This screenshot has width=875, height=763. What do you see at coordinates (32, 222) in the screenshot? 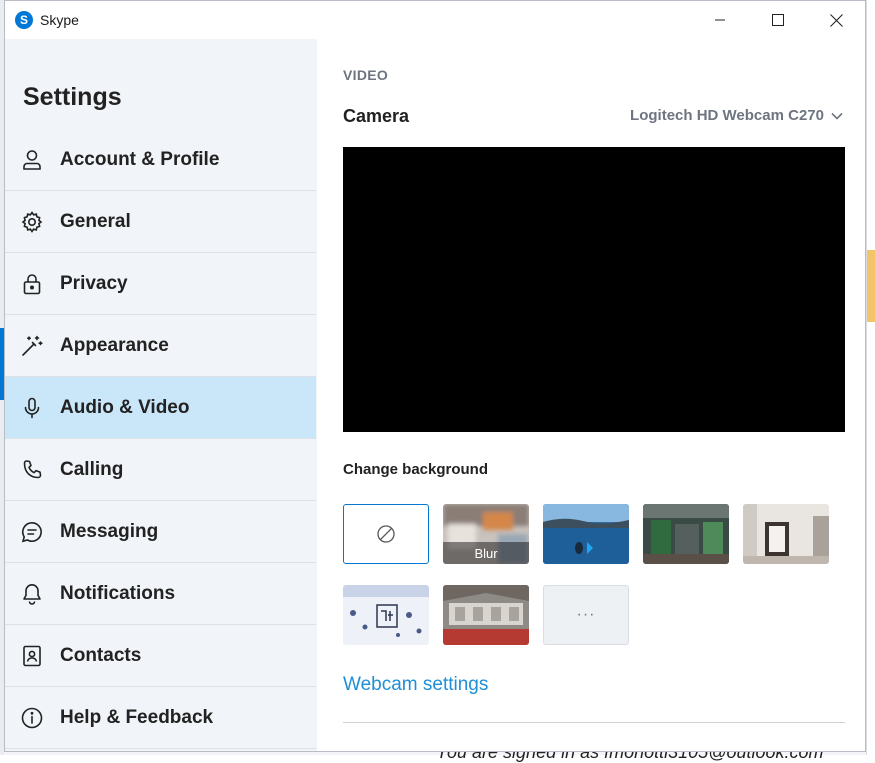
I see `gear-icon` at bounding box center [32, 222].